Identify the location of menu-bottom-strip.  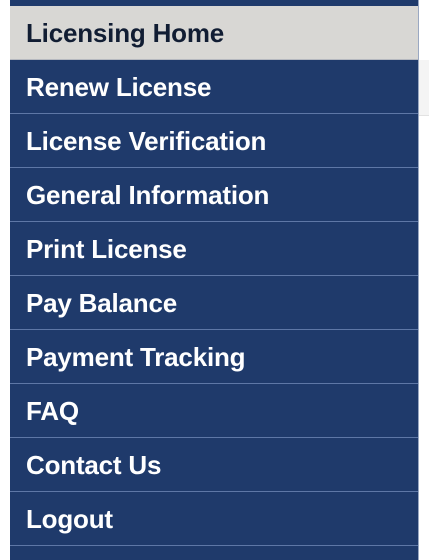
(214, 552).